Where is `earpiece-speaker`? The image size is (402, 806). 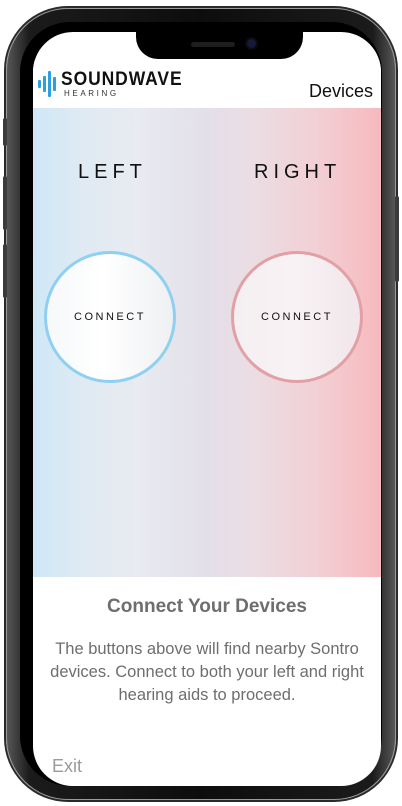
earpiece-speaker is located at coordinates (213, 44).